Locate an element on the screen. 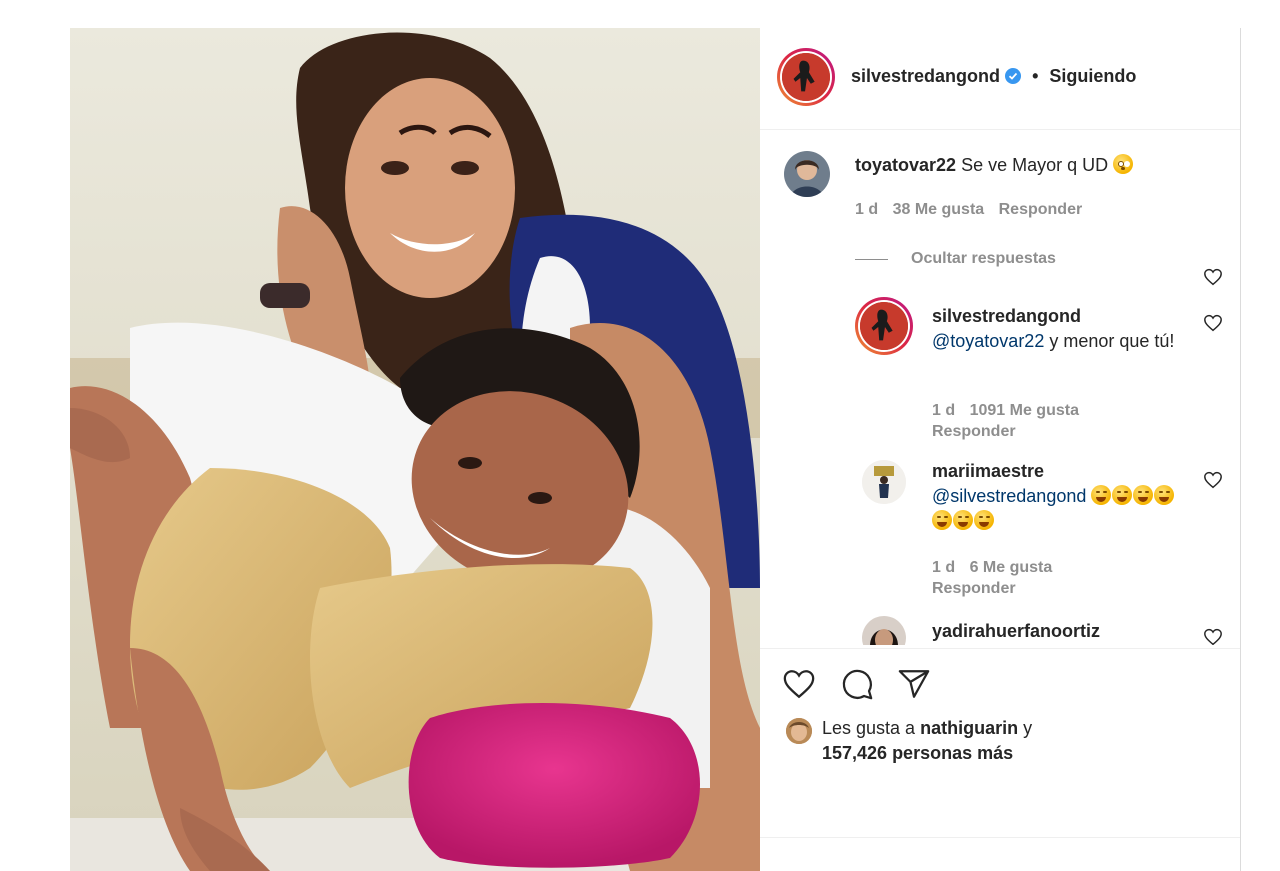  comment-bubble-icon is located at coordinates (857, 684).